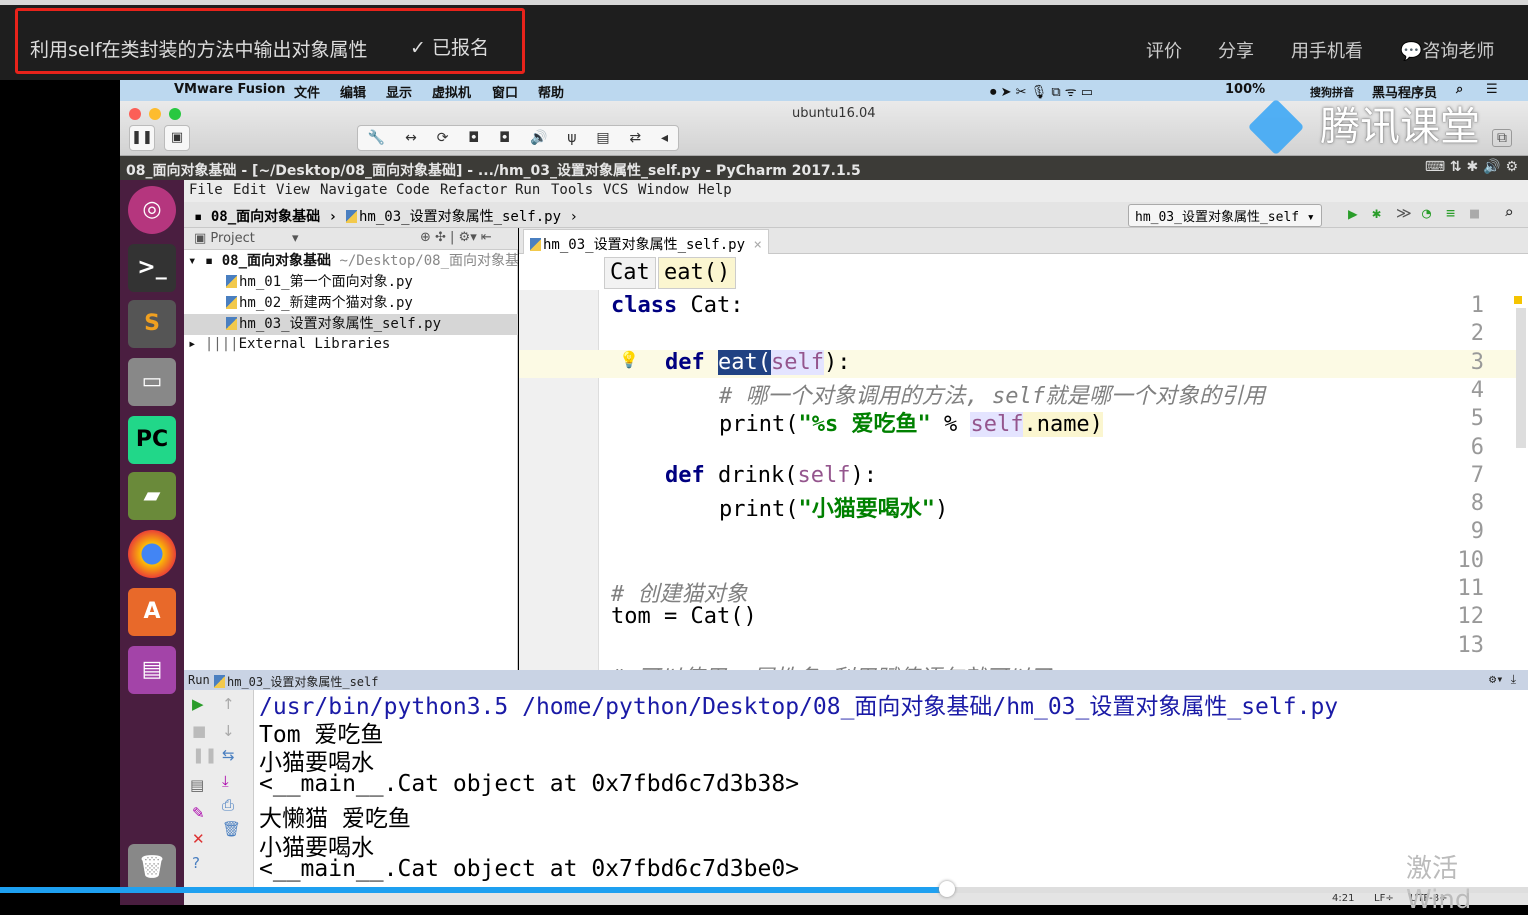 The image size is (1528, 915). What do you see at coordinates (1518, 300) in the screenshot?
I see `inspection-indicator` at bounding box center [1518, 300].